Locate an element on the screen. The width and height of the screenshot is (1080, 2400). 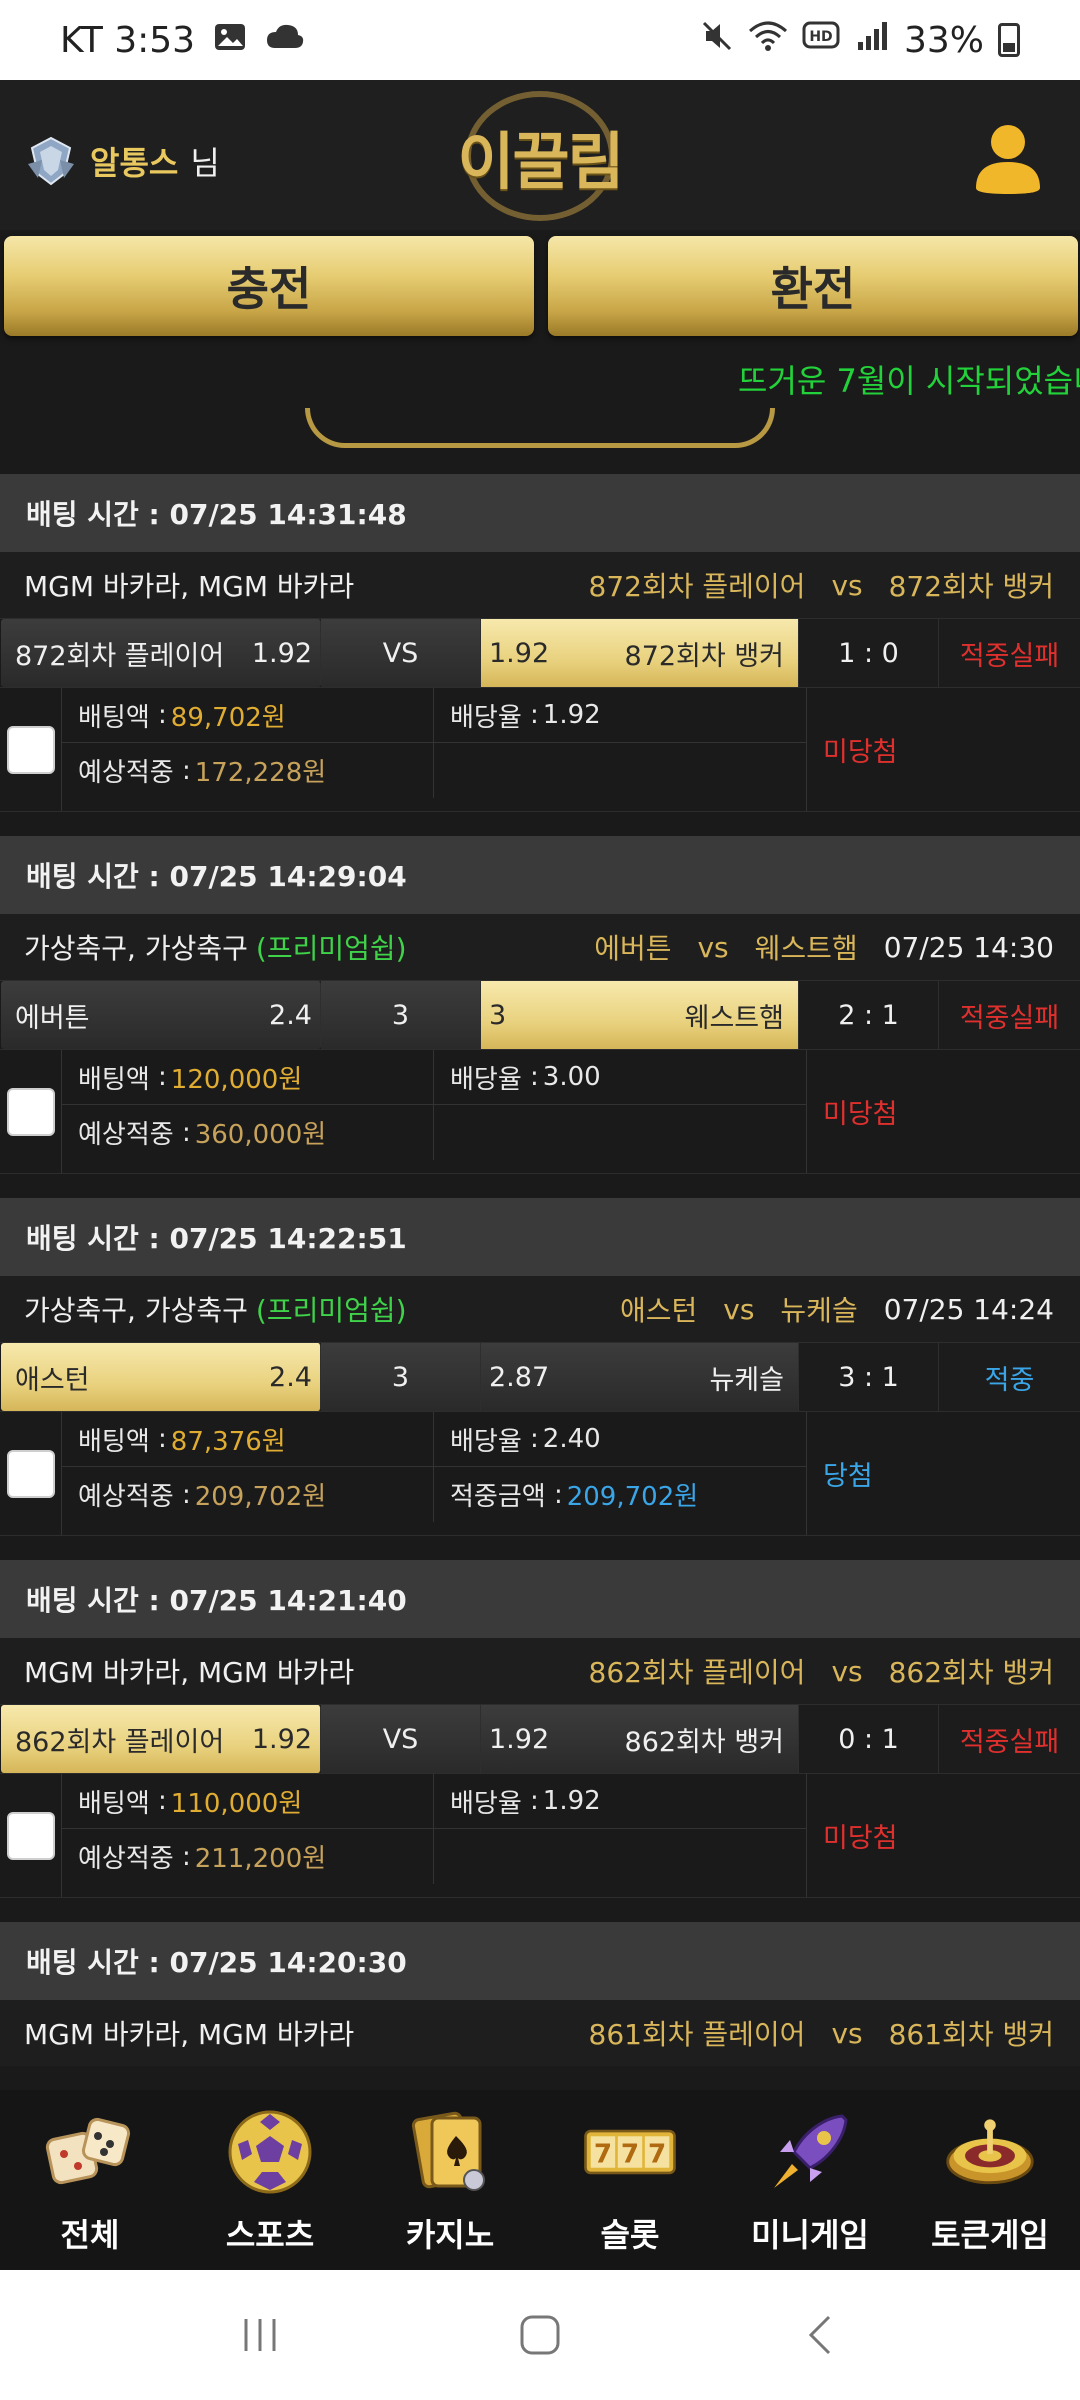
away-odd-button: 1.92 862회차 뱅커 is located at coordinates (640, 1739).